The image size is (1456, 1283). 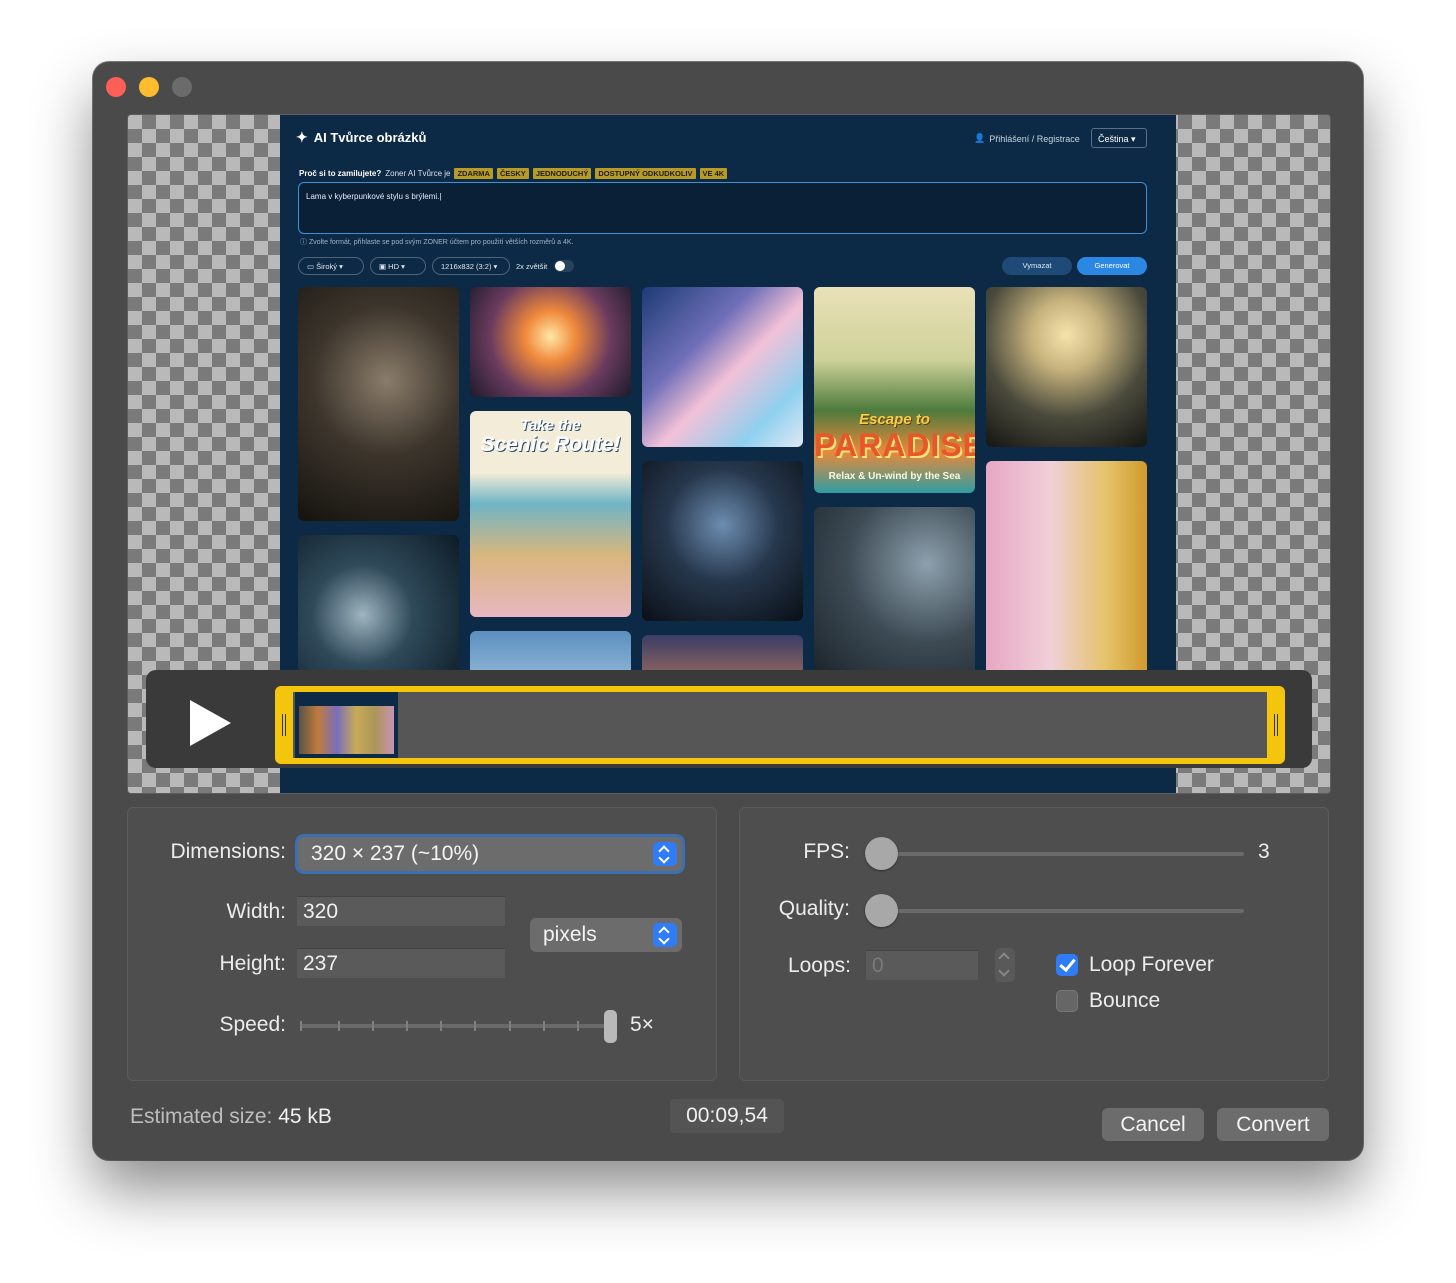 I want to click on timeline-thumbnail-image, so click(x=346, y=730).